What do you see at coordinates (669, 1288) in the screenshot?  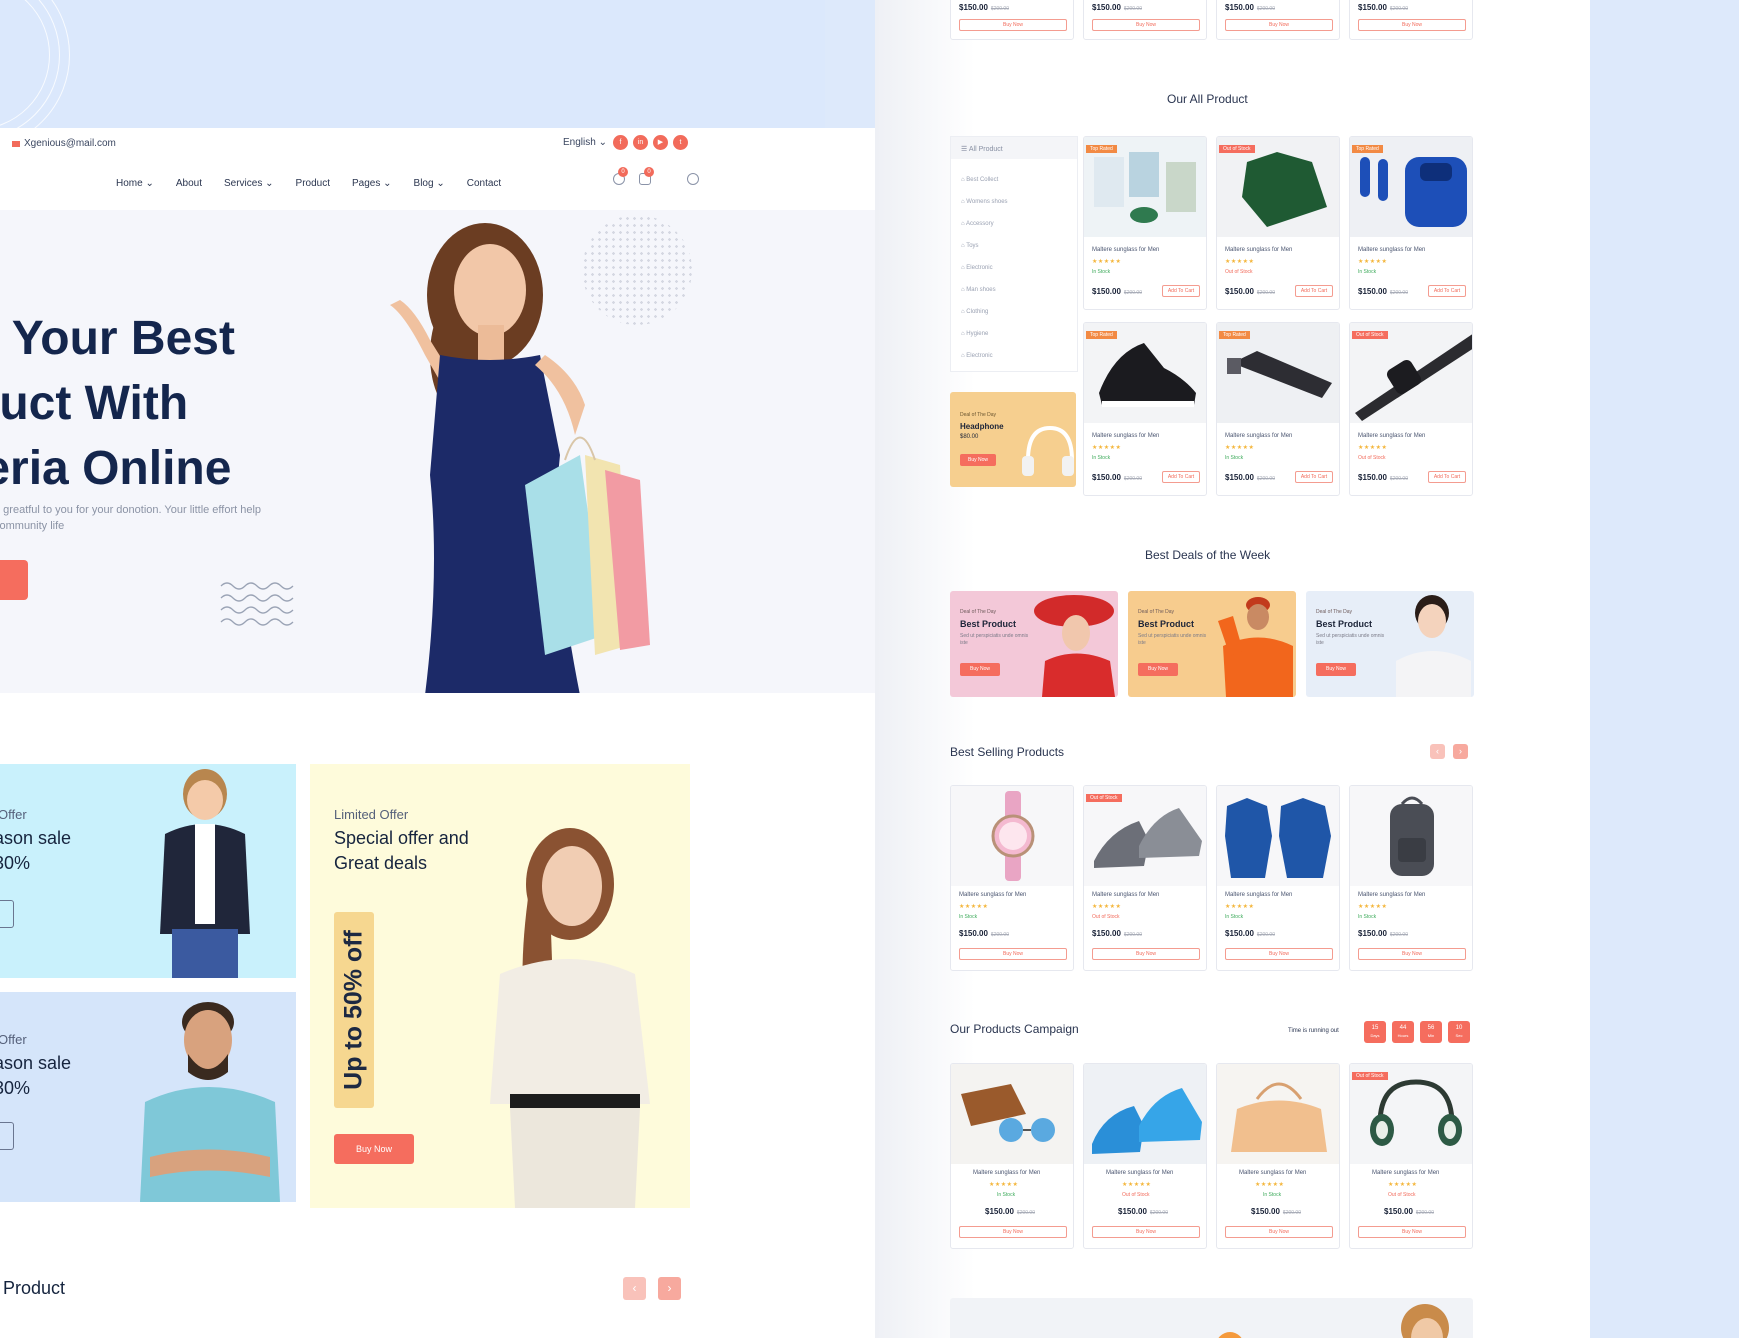 I see `popular-next-button: ›` at bounding box center [669, 1288].